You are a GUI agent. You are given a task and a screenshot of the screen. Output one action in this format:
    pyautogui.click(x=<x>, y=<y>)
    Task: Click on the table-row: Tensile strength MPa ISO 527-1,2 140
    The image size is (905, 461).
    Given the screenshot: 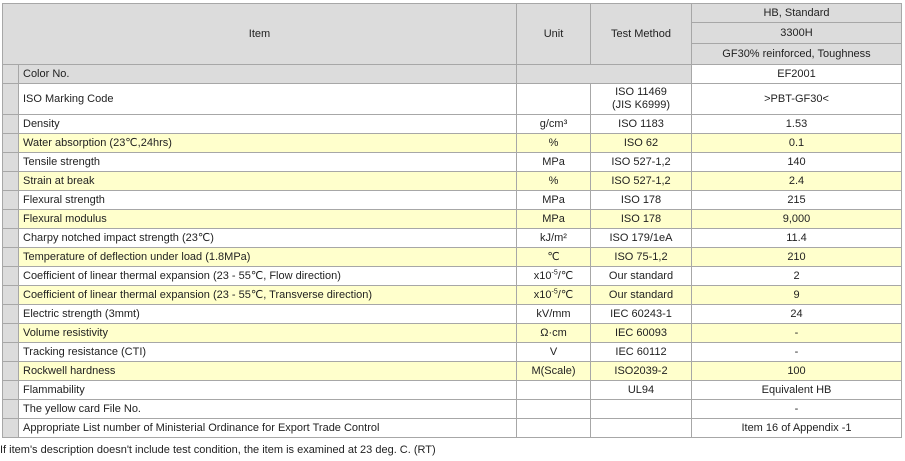 What is the action you would take?
    pyautogui.click(x=452, y=162)
    